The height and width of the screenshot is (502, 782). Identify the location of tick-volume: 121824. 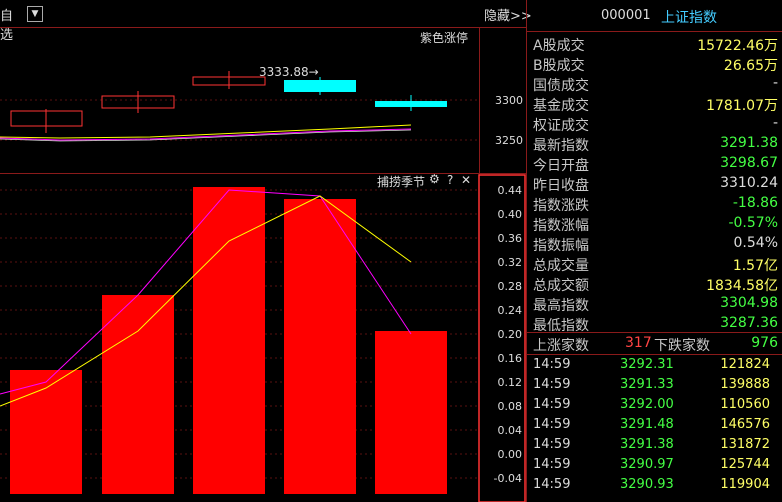
(745, 364).